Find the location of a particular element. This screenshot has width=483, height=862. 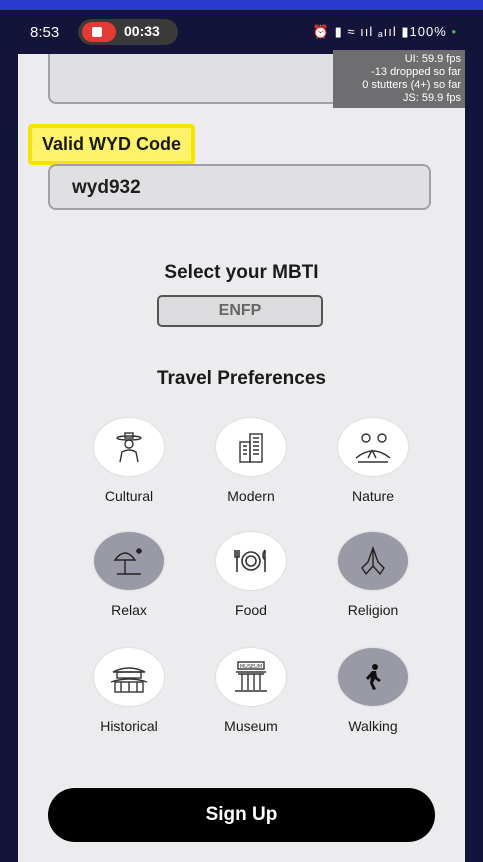

praying-hands-icon is located at coordinates (373, 561).